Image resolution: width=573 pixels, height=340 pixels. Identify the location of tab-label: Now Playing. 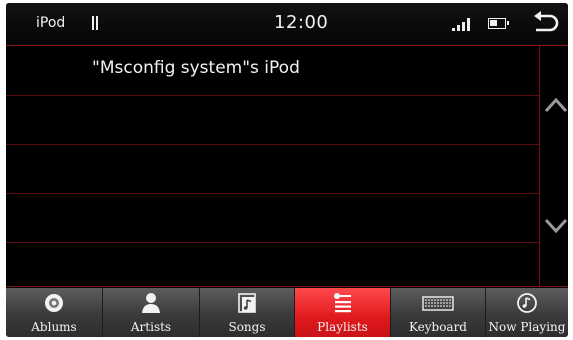
(527, 327).